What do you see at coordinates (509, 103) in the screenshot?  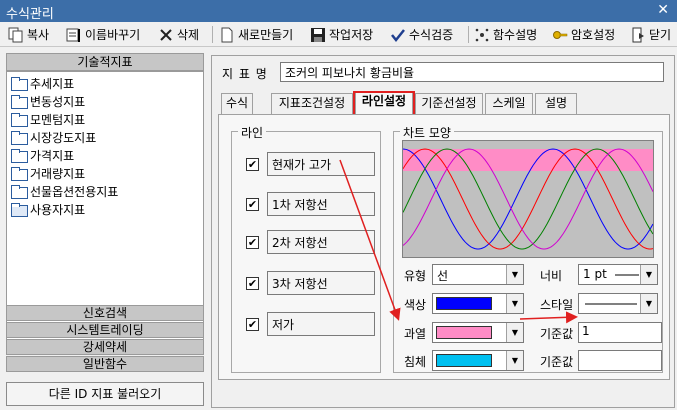 I see `tab-scale: 스케일` at bounding box center [509, 103].